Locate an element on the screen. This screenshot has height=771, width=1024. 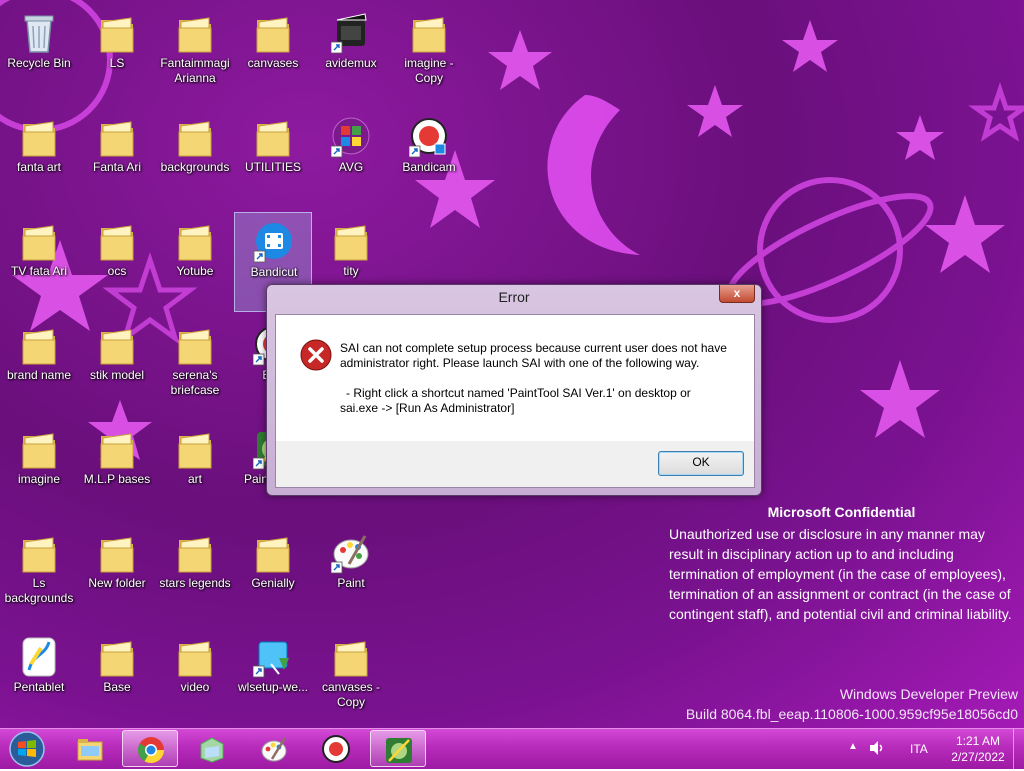
desktop-icon: ocs is located at coordinates (117, 262).